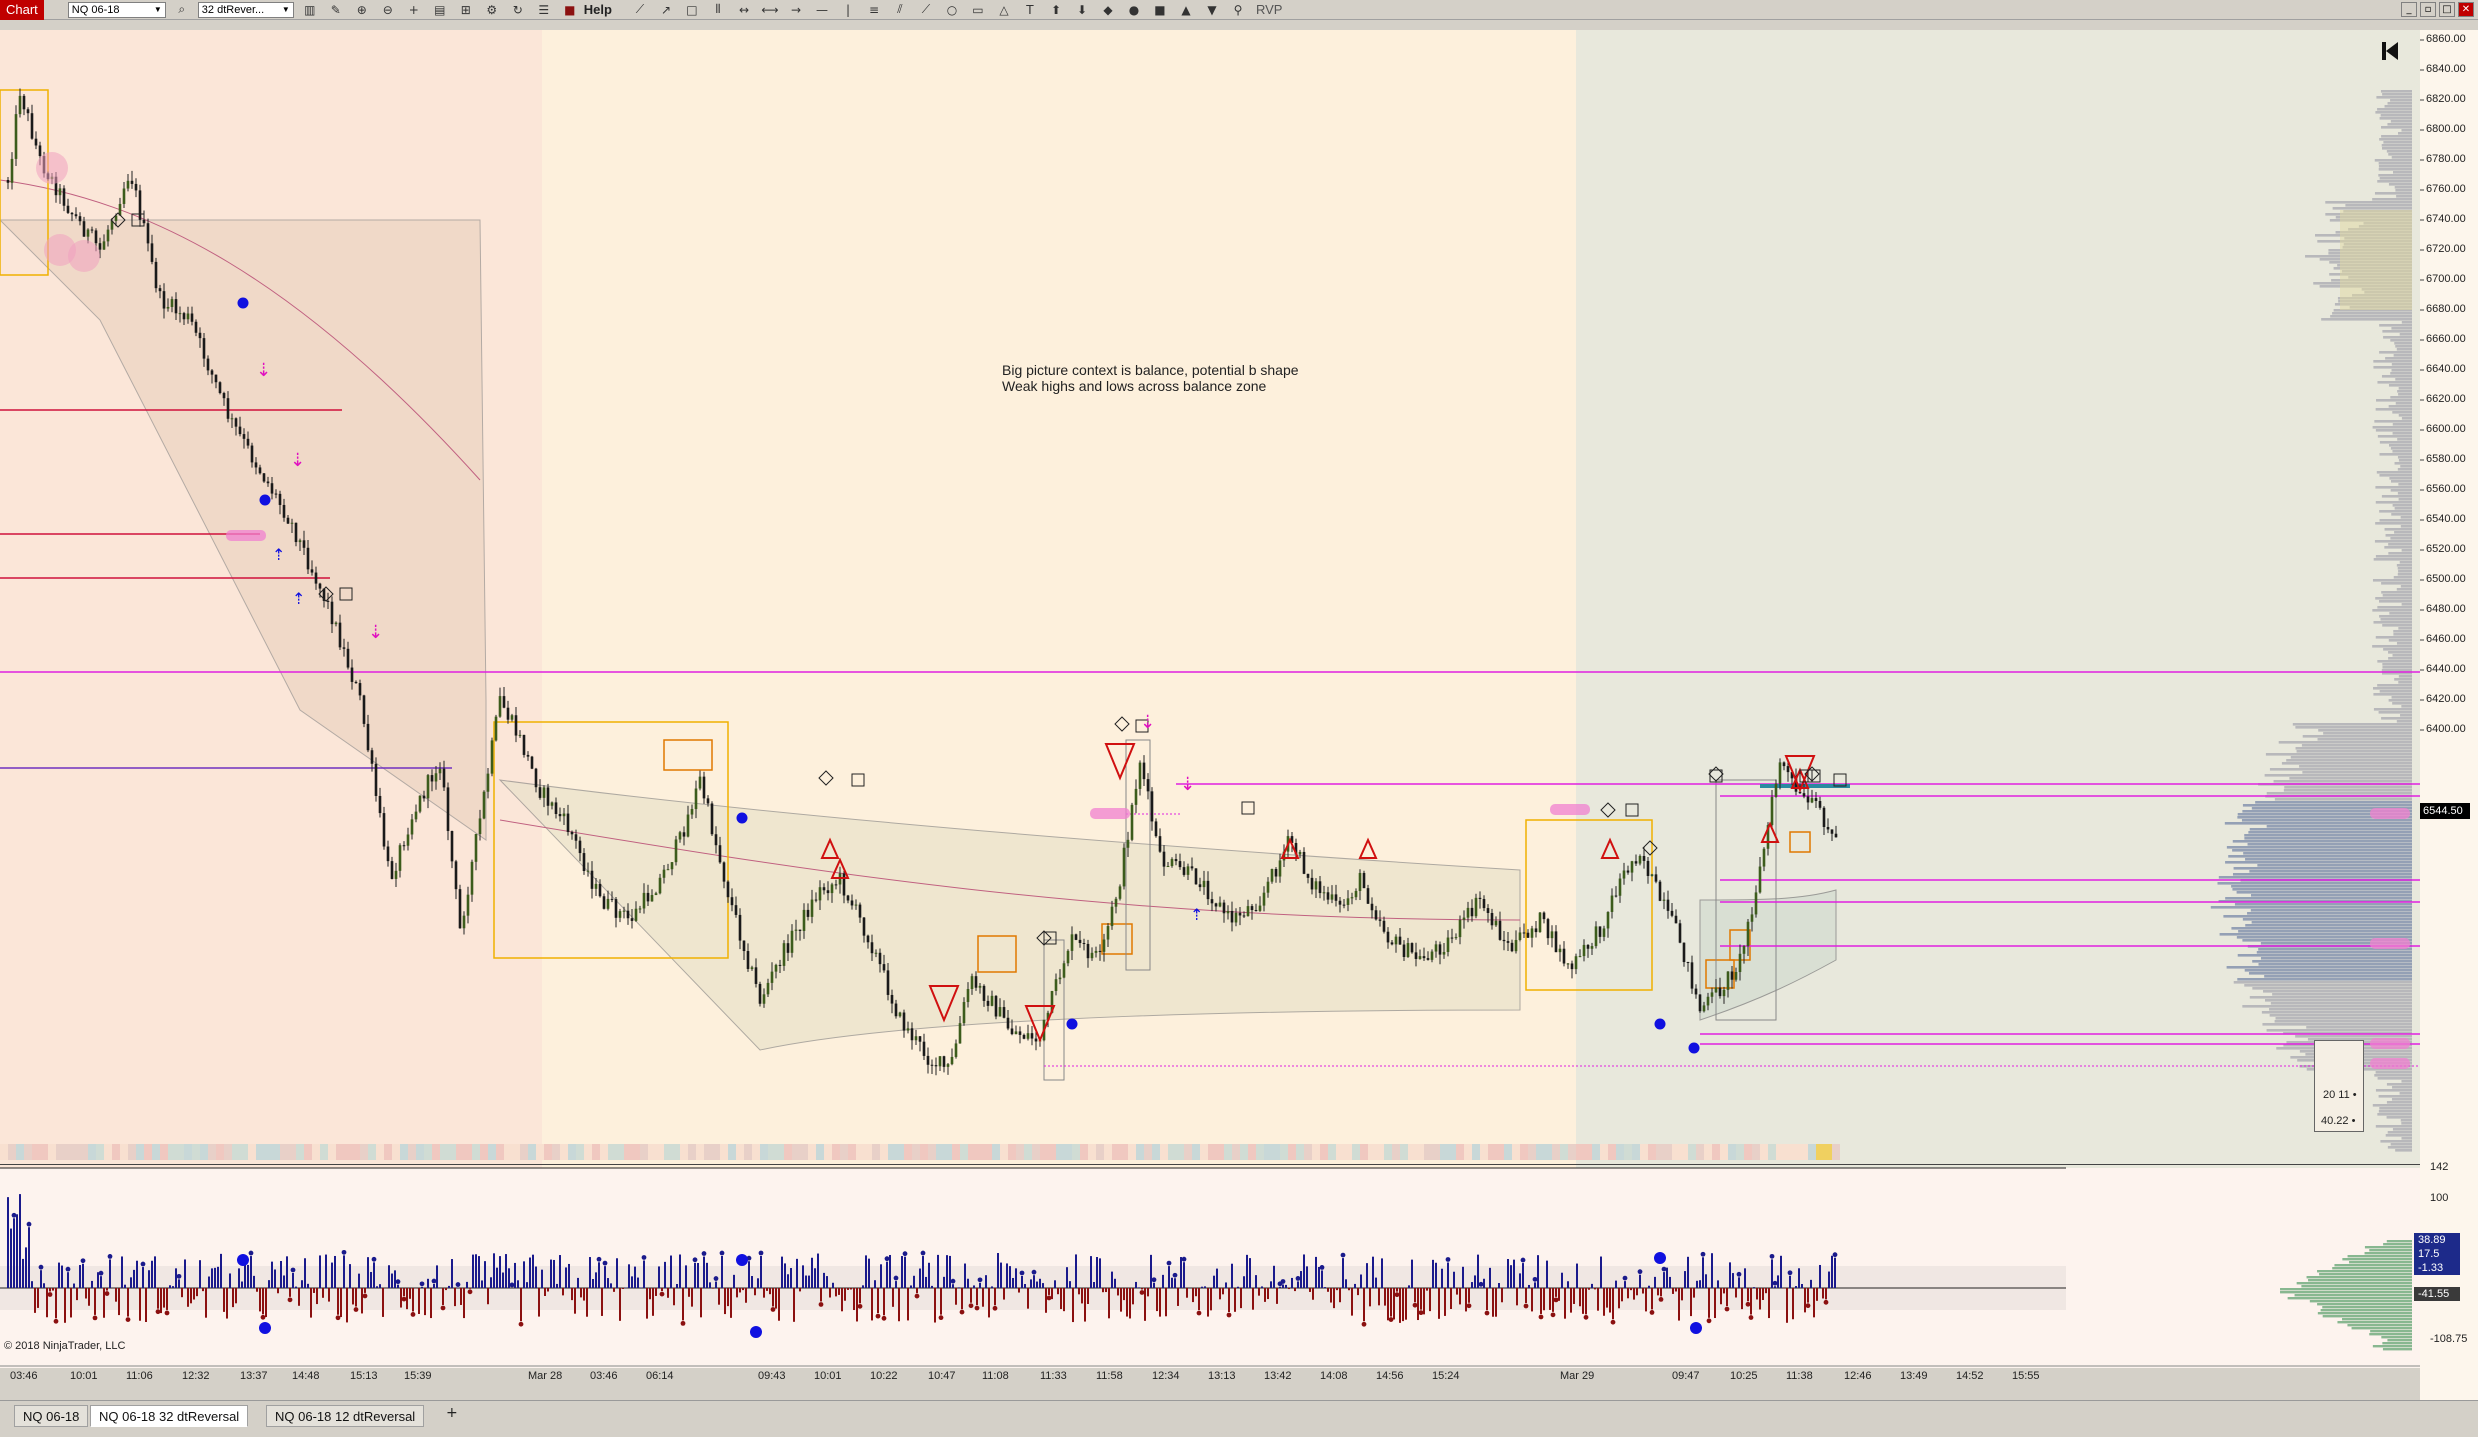 This screenshot has width=2478, height=1437. Describe the element at coordinates (978, 10) in the screenshot. I see `rectangle-draw-icon: ▭` at that location.